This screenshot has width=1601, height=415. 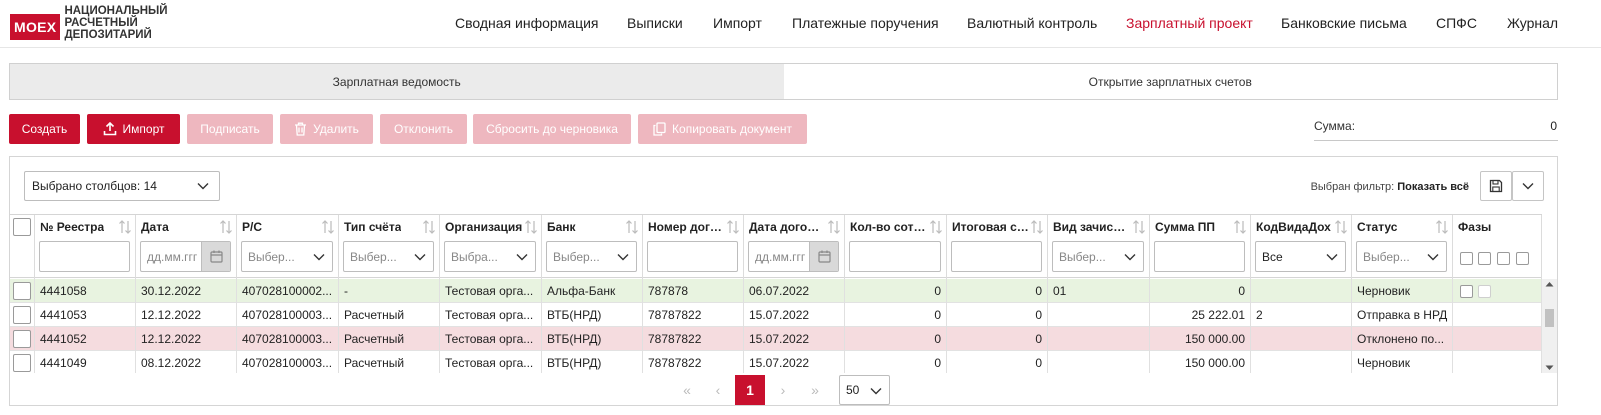 What do you see at coordinates (252, 227) in the screenshot?
I see `column-header-account: Р/С` at bounding box center [252, 227].